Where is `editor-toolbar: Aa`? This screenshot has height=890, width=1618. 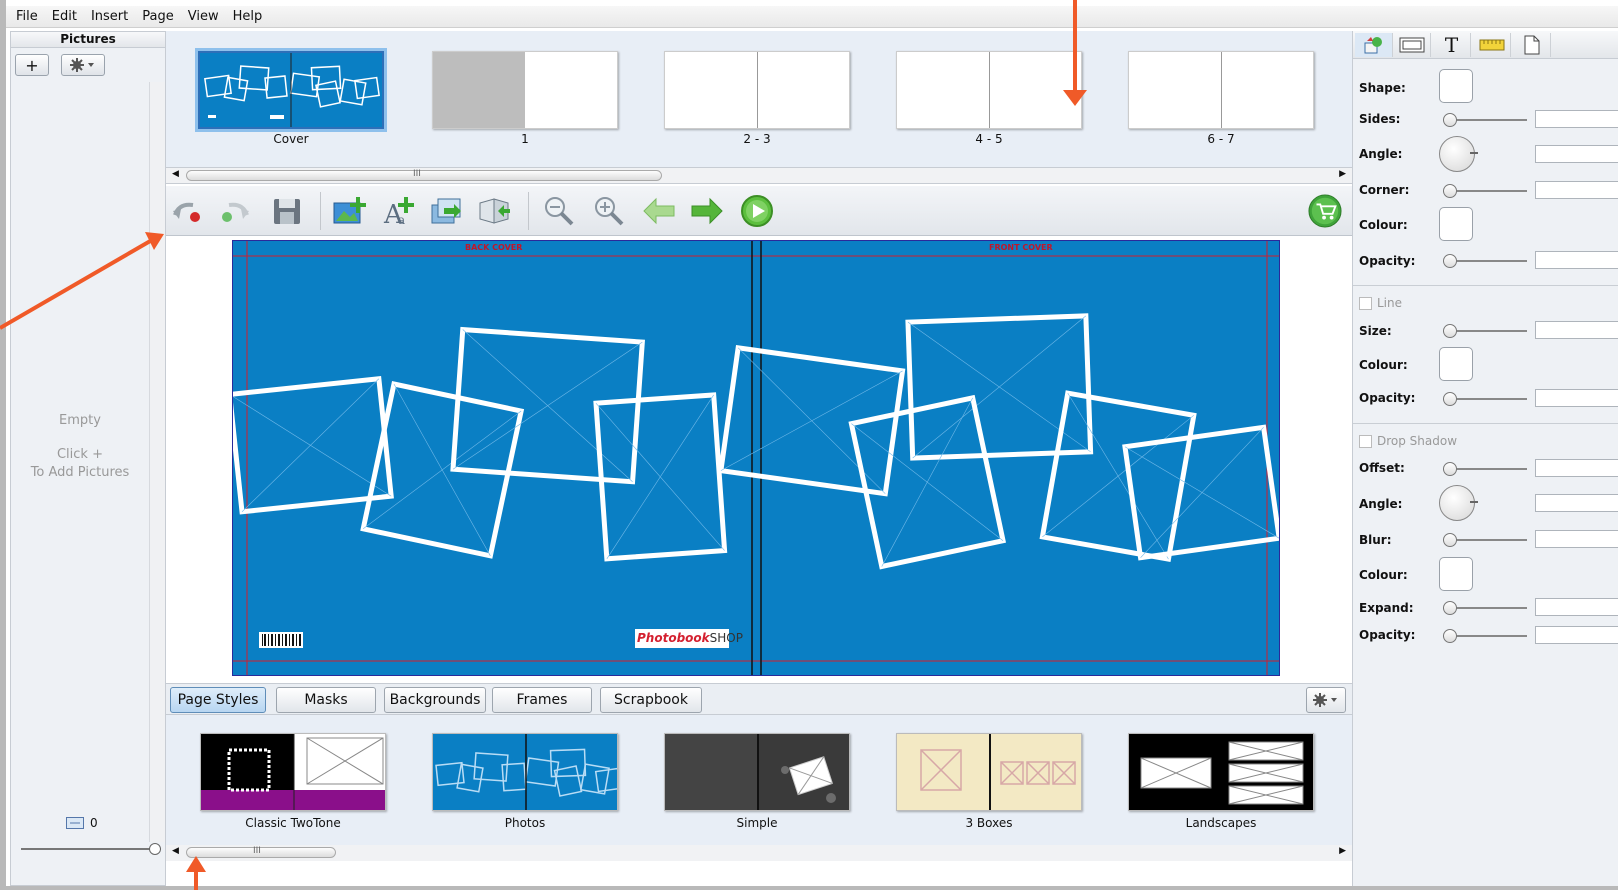
editor-toolbar: Aa is located at coordinates (759, 211).